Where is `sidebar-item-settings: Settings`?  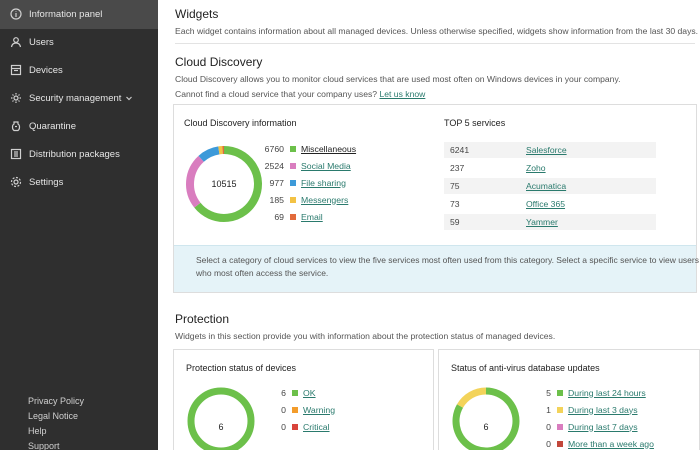 sidebar-item-settings: Settings is located at coordinates (79, 182).